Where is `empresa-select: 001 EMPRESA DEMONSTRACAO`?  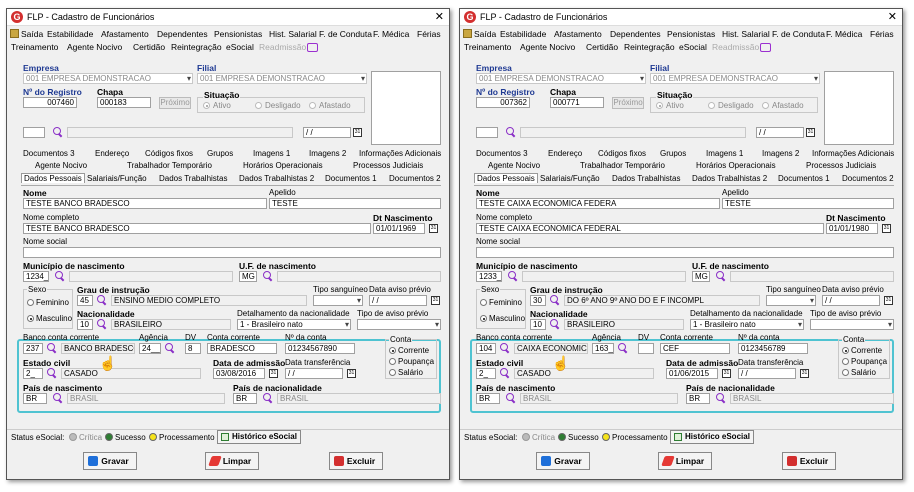
empresa-select: 001 EMPRESA DEMONSTRACAO is located at coordinates (561, 78).